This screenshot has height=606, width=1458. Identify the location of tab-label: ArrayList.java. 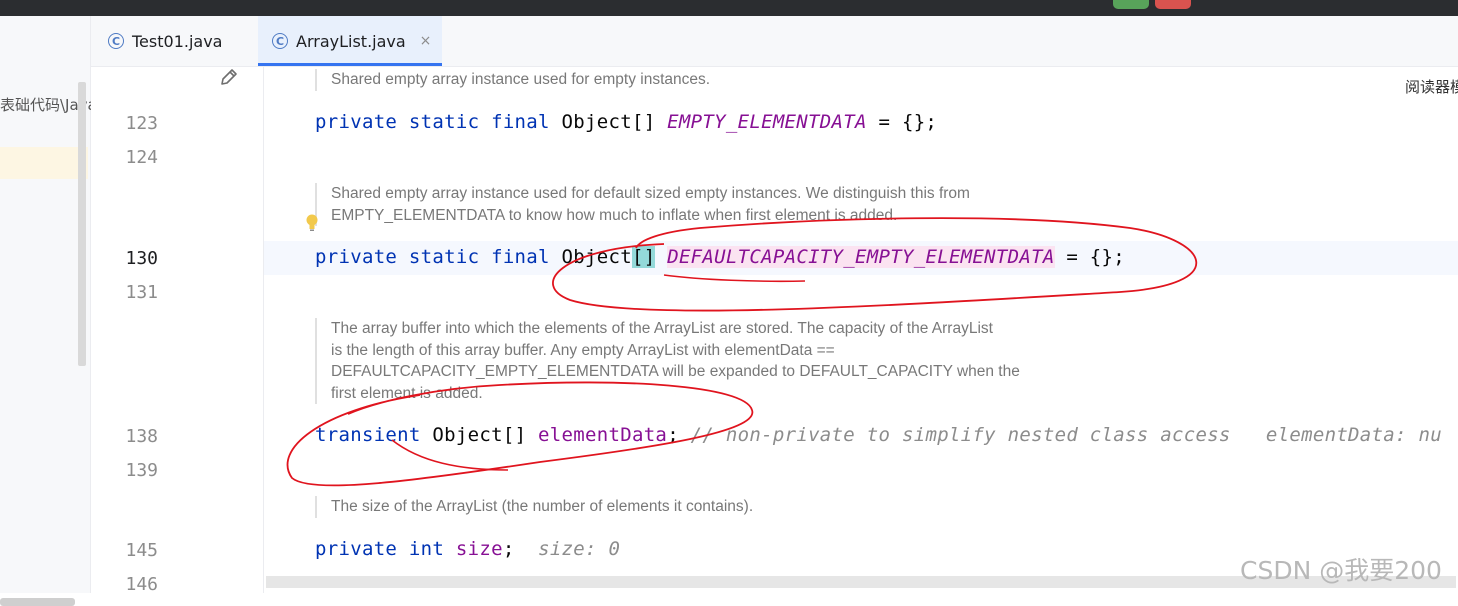
(351, 41).